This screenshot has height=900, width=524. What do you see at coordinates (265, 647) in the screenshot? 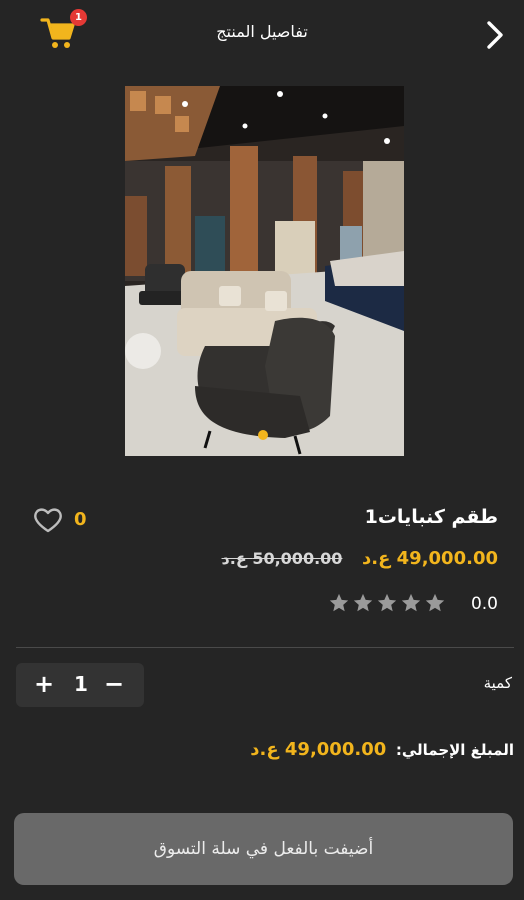
I see `divider` at bounding box center [265, 647].